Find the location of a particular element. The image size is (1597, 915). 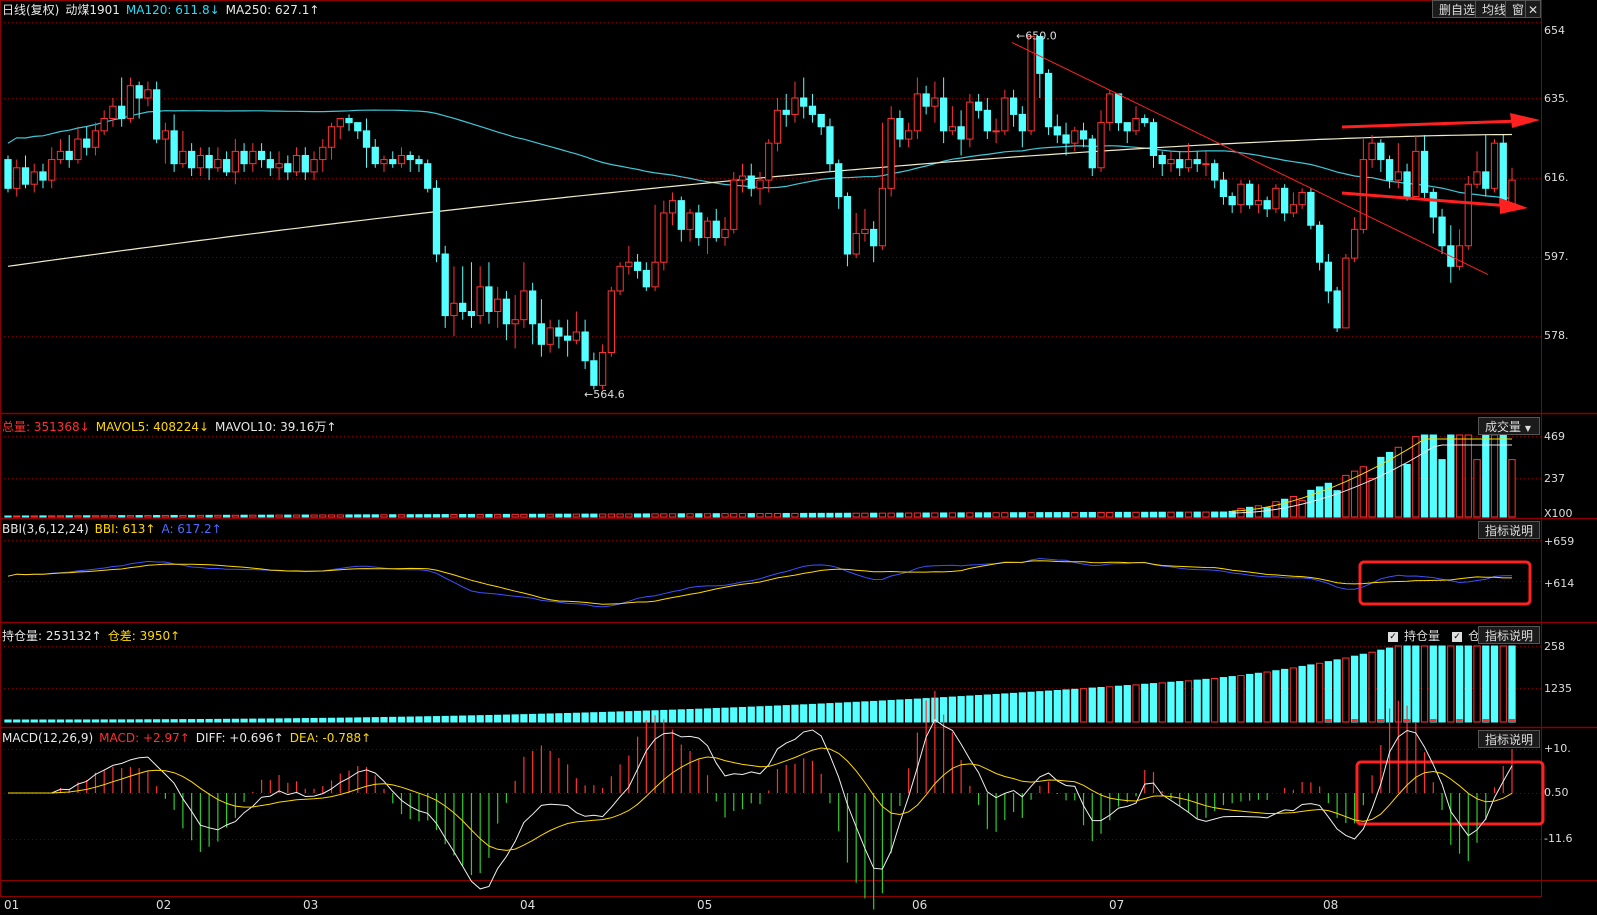

volume-bars is located at coordinates (760, 476).